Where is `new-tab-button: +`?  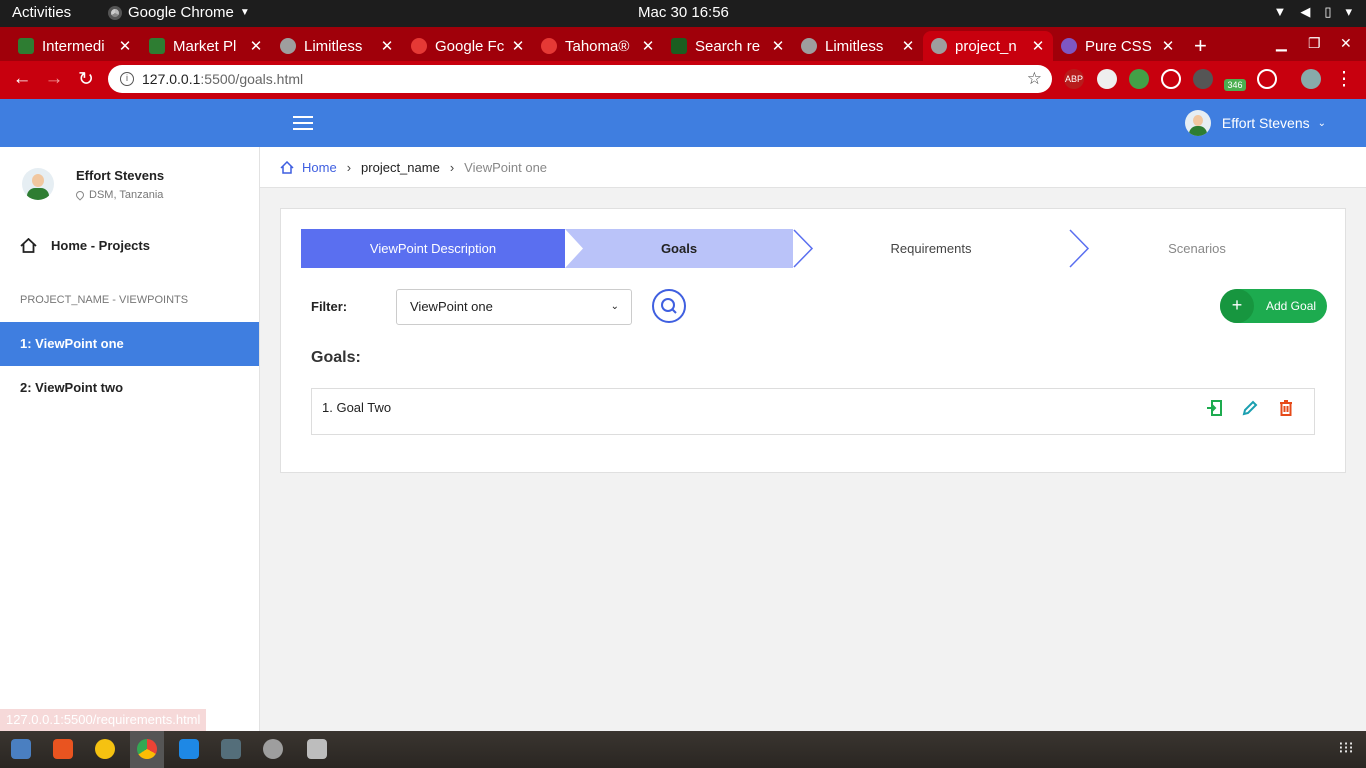
new-tab-button: + is located at coordinates (1200, 46).